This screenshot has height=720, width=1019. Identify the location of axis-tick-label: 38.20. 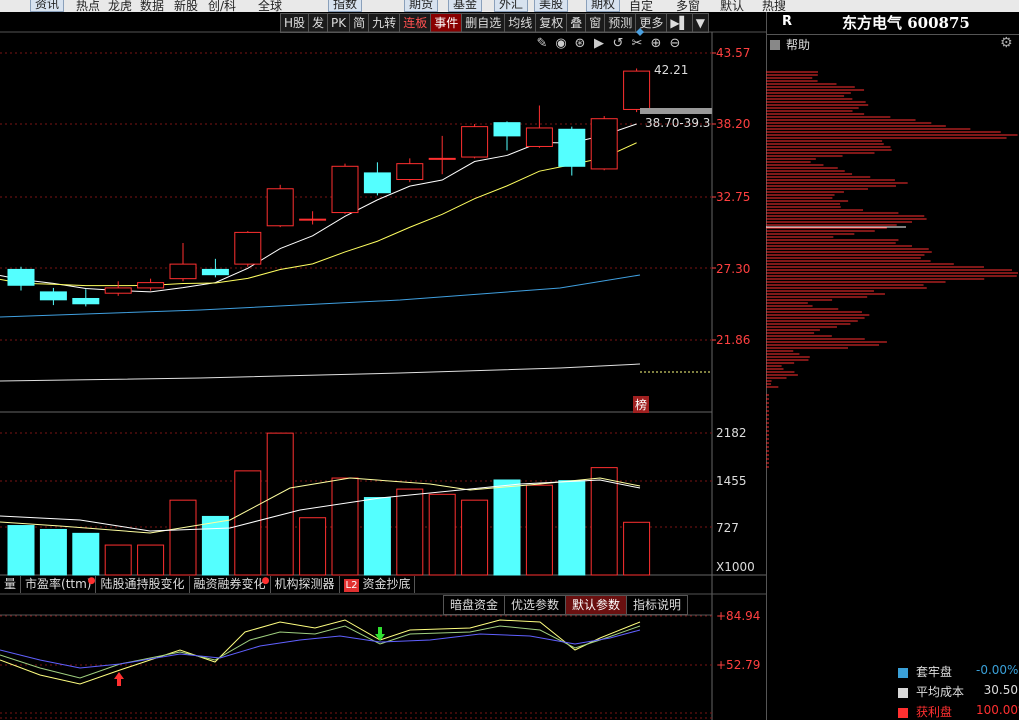
(733, 124).